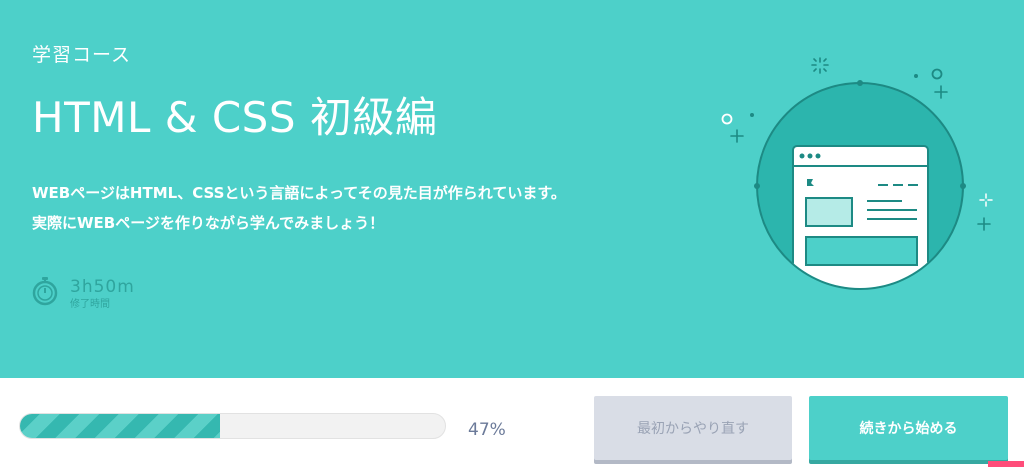 The image size is (1024, 467). What do you see at coordinates (102, 287) in the screenshot?
I see `duration-value: 3h50m` at bounding box center [102, 287].